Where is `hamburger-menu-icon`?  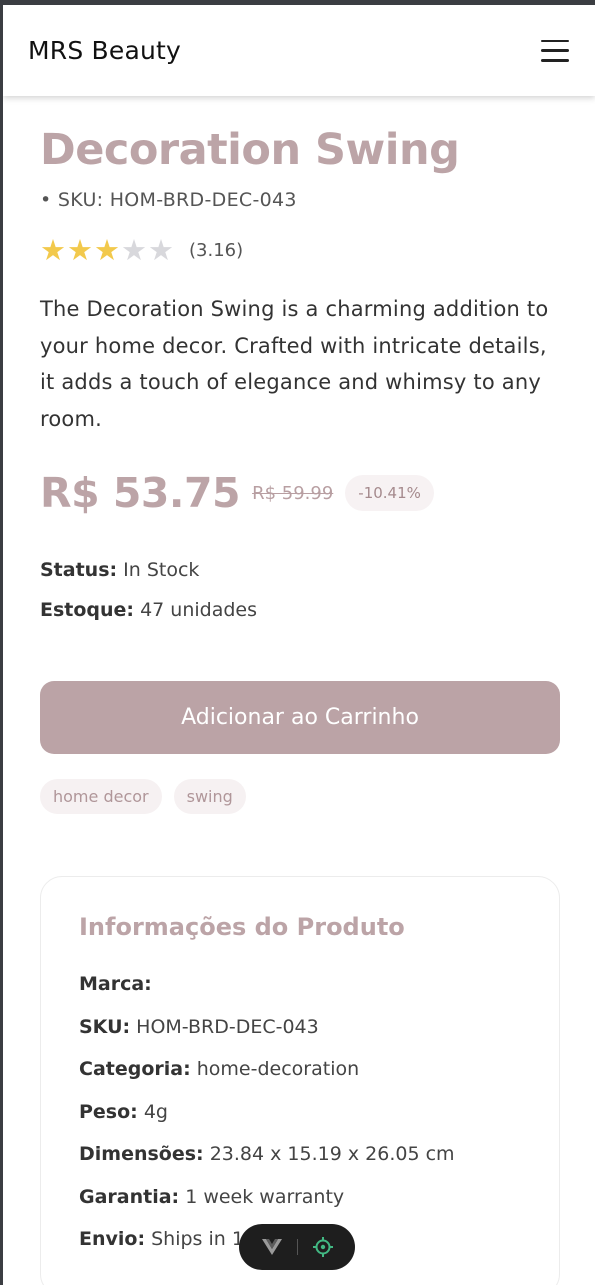 hamburger-menu-icon is located at coordinates (555, 50).